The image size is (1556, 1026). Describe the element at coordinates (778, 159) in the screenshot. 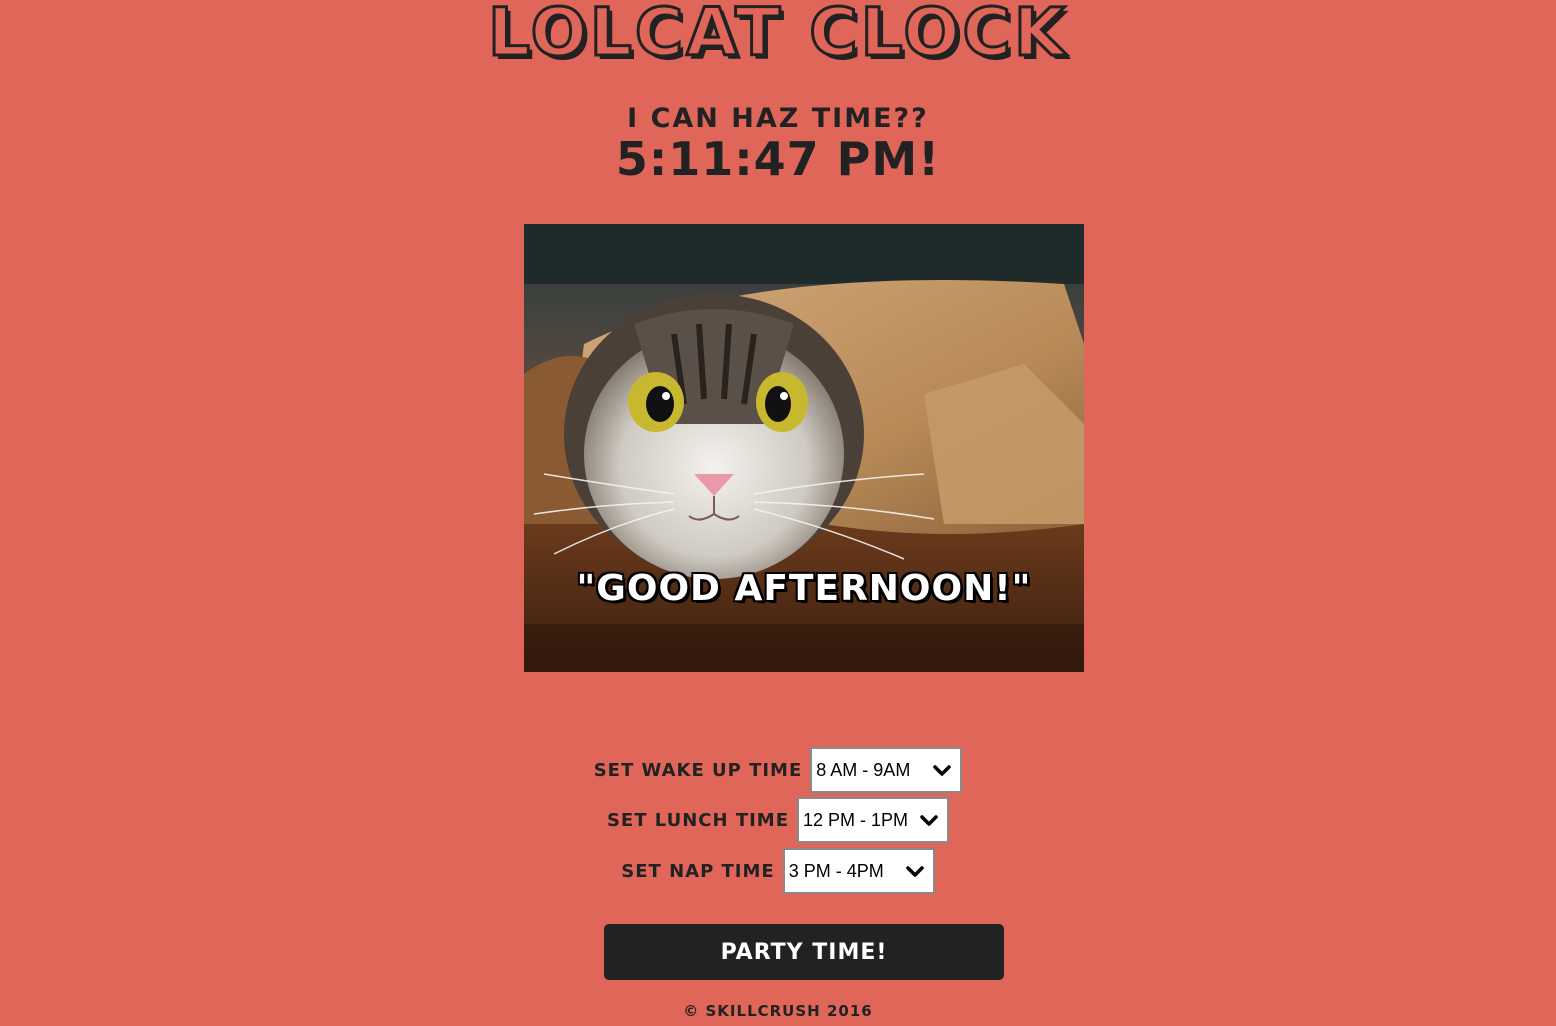

I see `clock-time: 5:11:47 PM!` at that location.